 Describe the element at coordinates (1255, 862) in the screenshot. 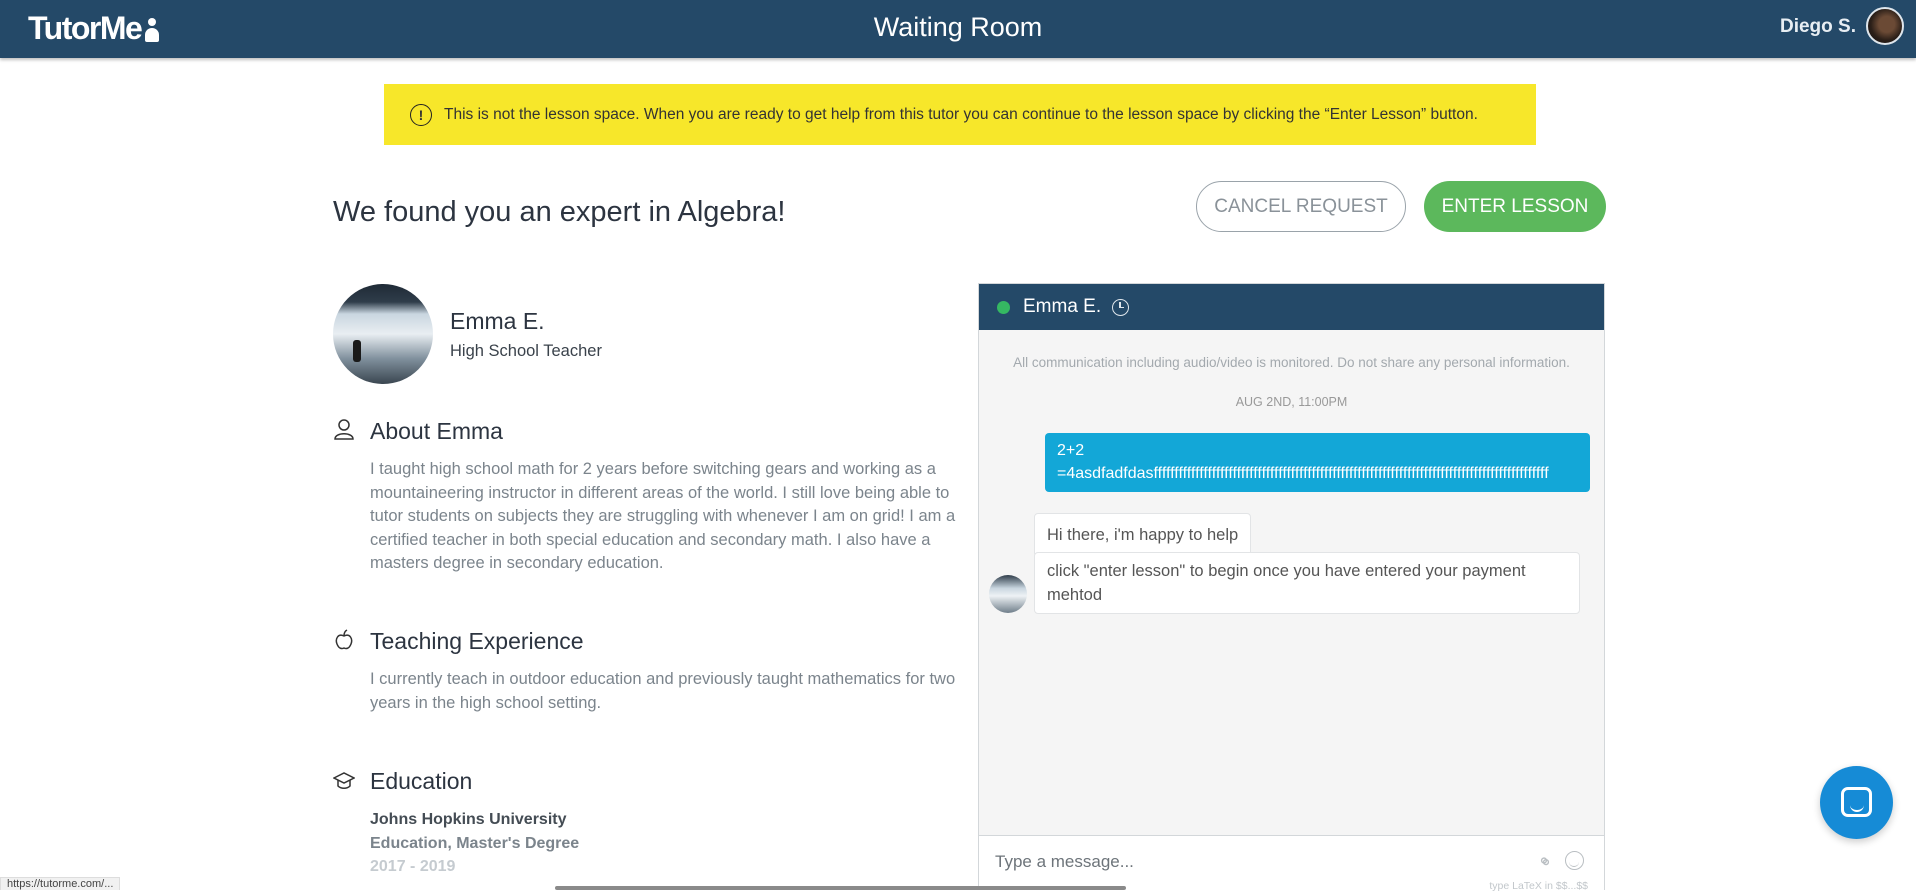

I see `message-input` at that location.